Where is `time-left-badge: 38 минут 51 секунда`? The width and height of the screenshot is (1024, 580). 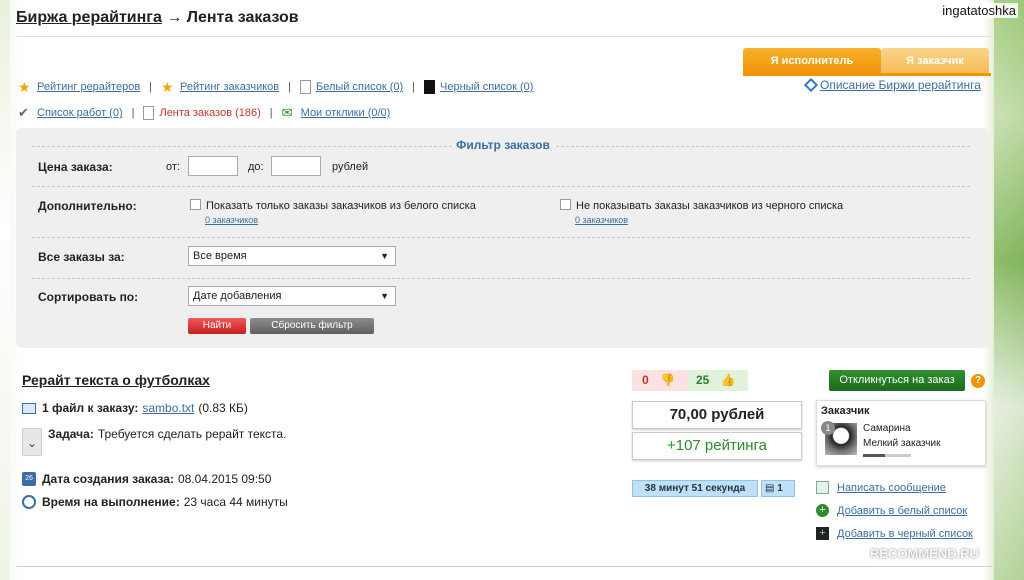
time-left-badge: 38 минут 51 секунда is located at coordinates (695, 488).